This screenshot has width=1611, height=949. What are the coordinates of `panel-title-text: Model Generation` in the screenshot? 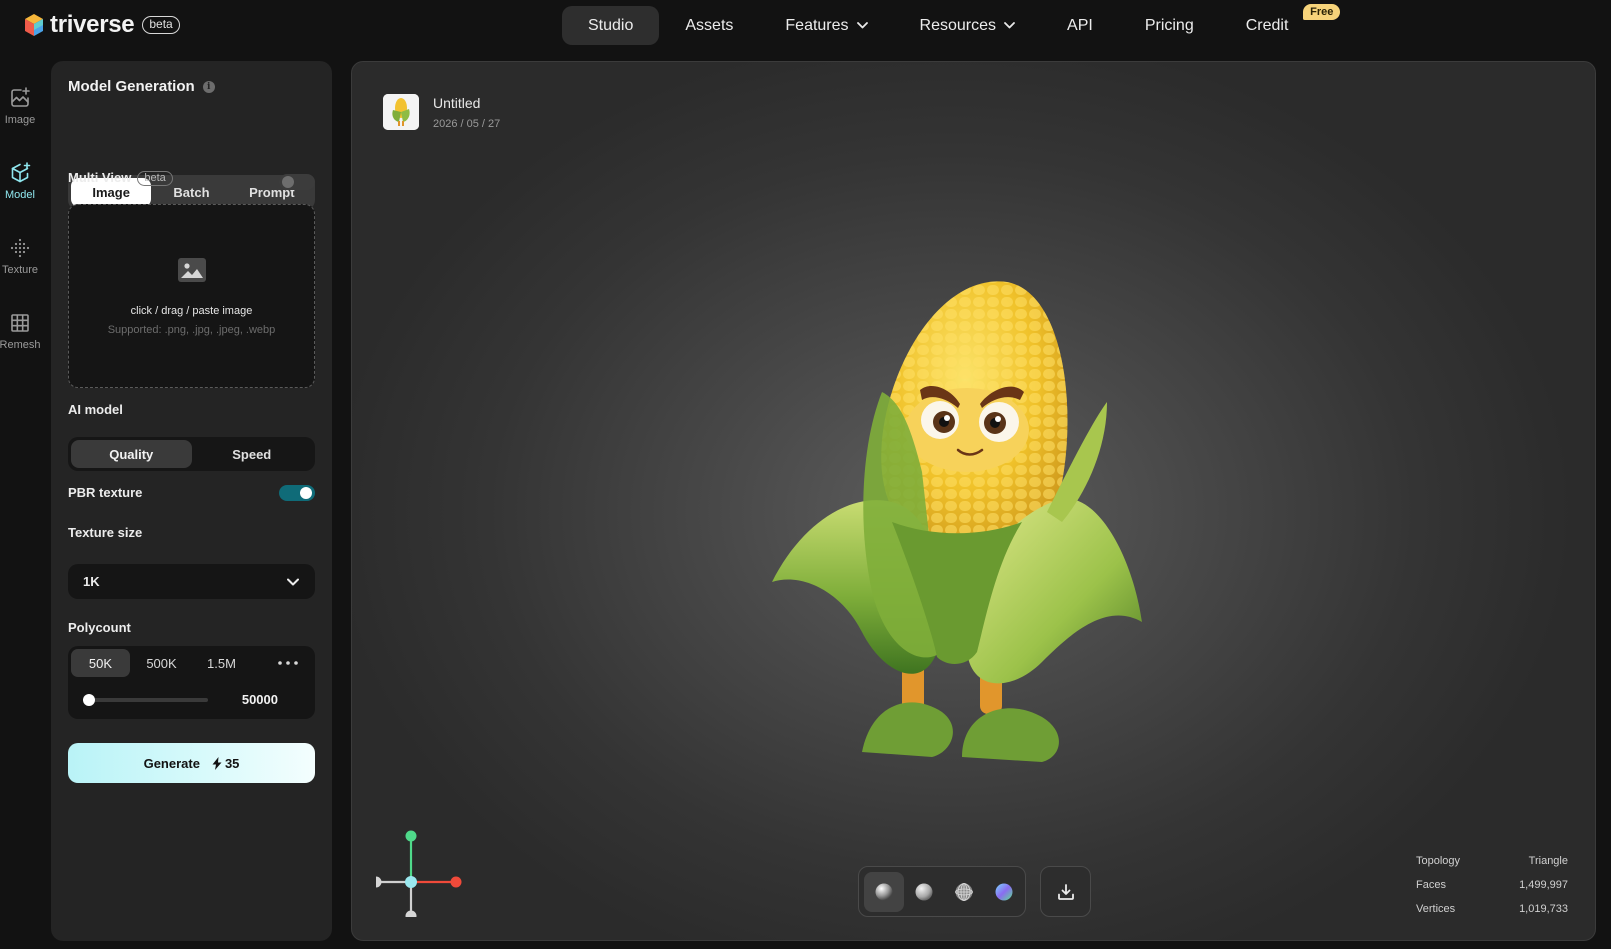 It's located at (131, 86).